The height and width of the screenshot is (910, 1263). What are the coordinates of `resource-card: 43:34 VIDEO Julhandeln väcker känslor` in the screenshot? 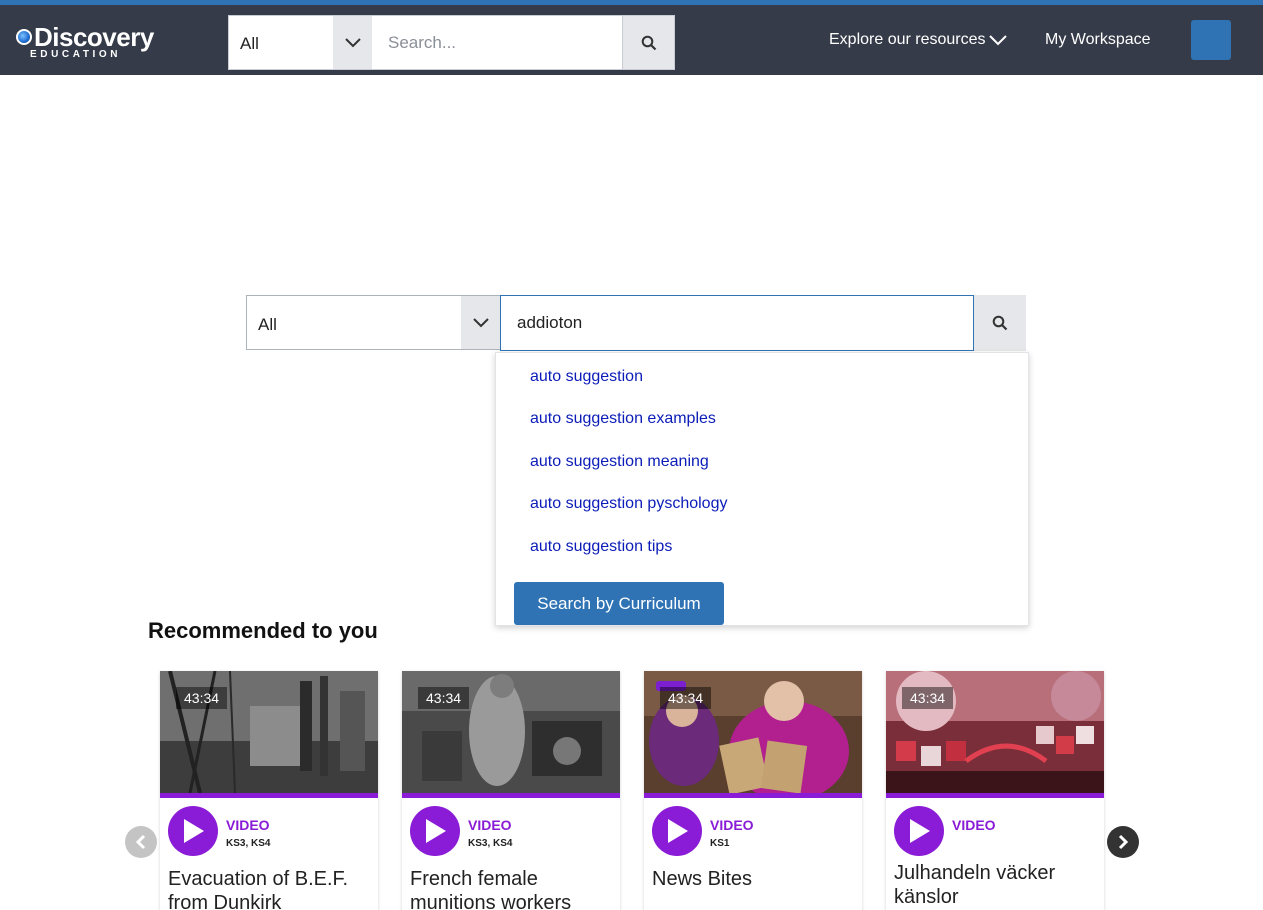 It's located at (995, 790).